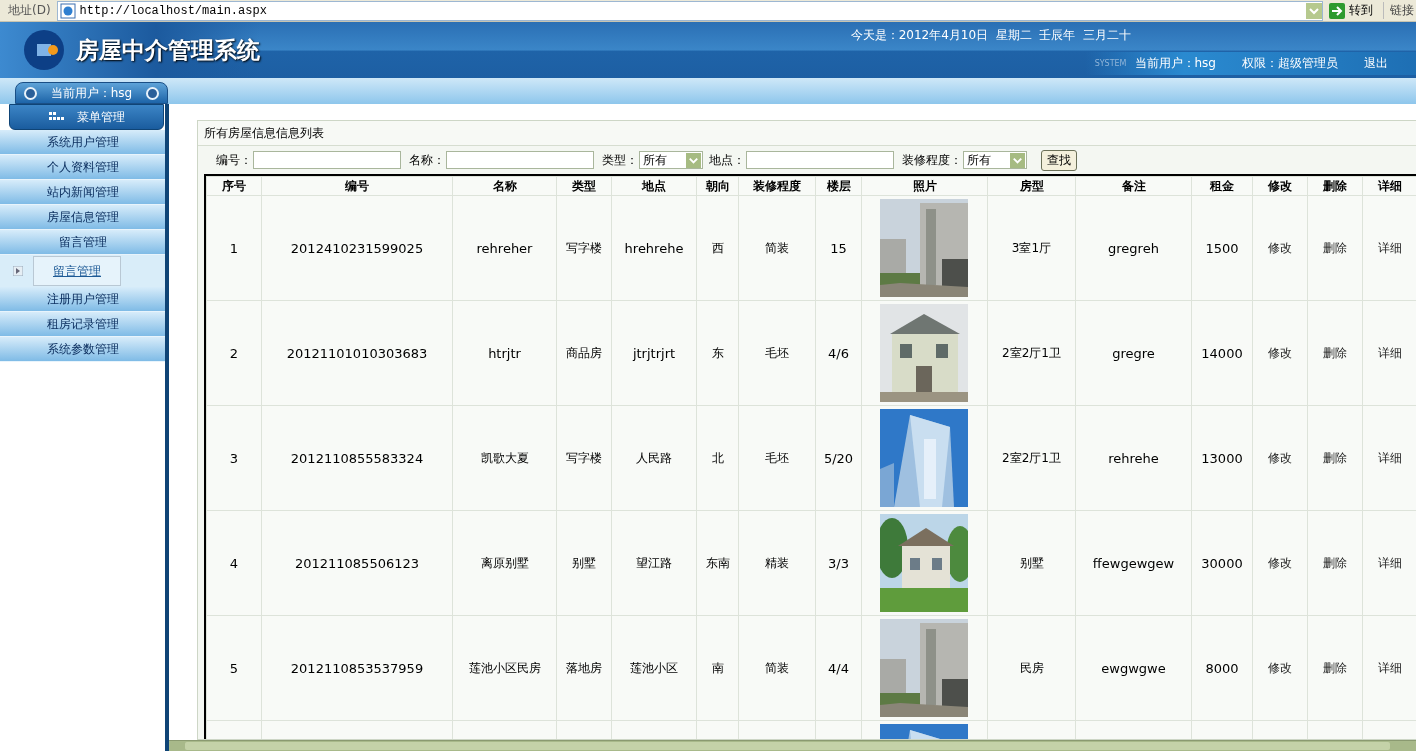 This screenshot has height=751, width=1416. What do you see at coordinates (1031, 186) in the screenshot?
I see `column-header: 房型` at bounding box center [1031, 186].